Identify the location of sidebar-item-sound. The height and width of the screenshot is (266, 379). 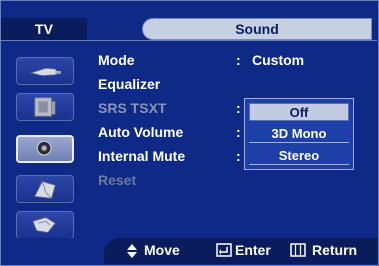
(45, 107).